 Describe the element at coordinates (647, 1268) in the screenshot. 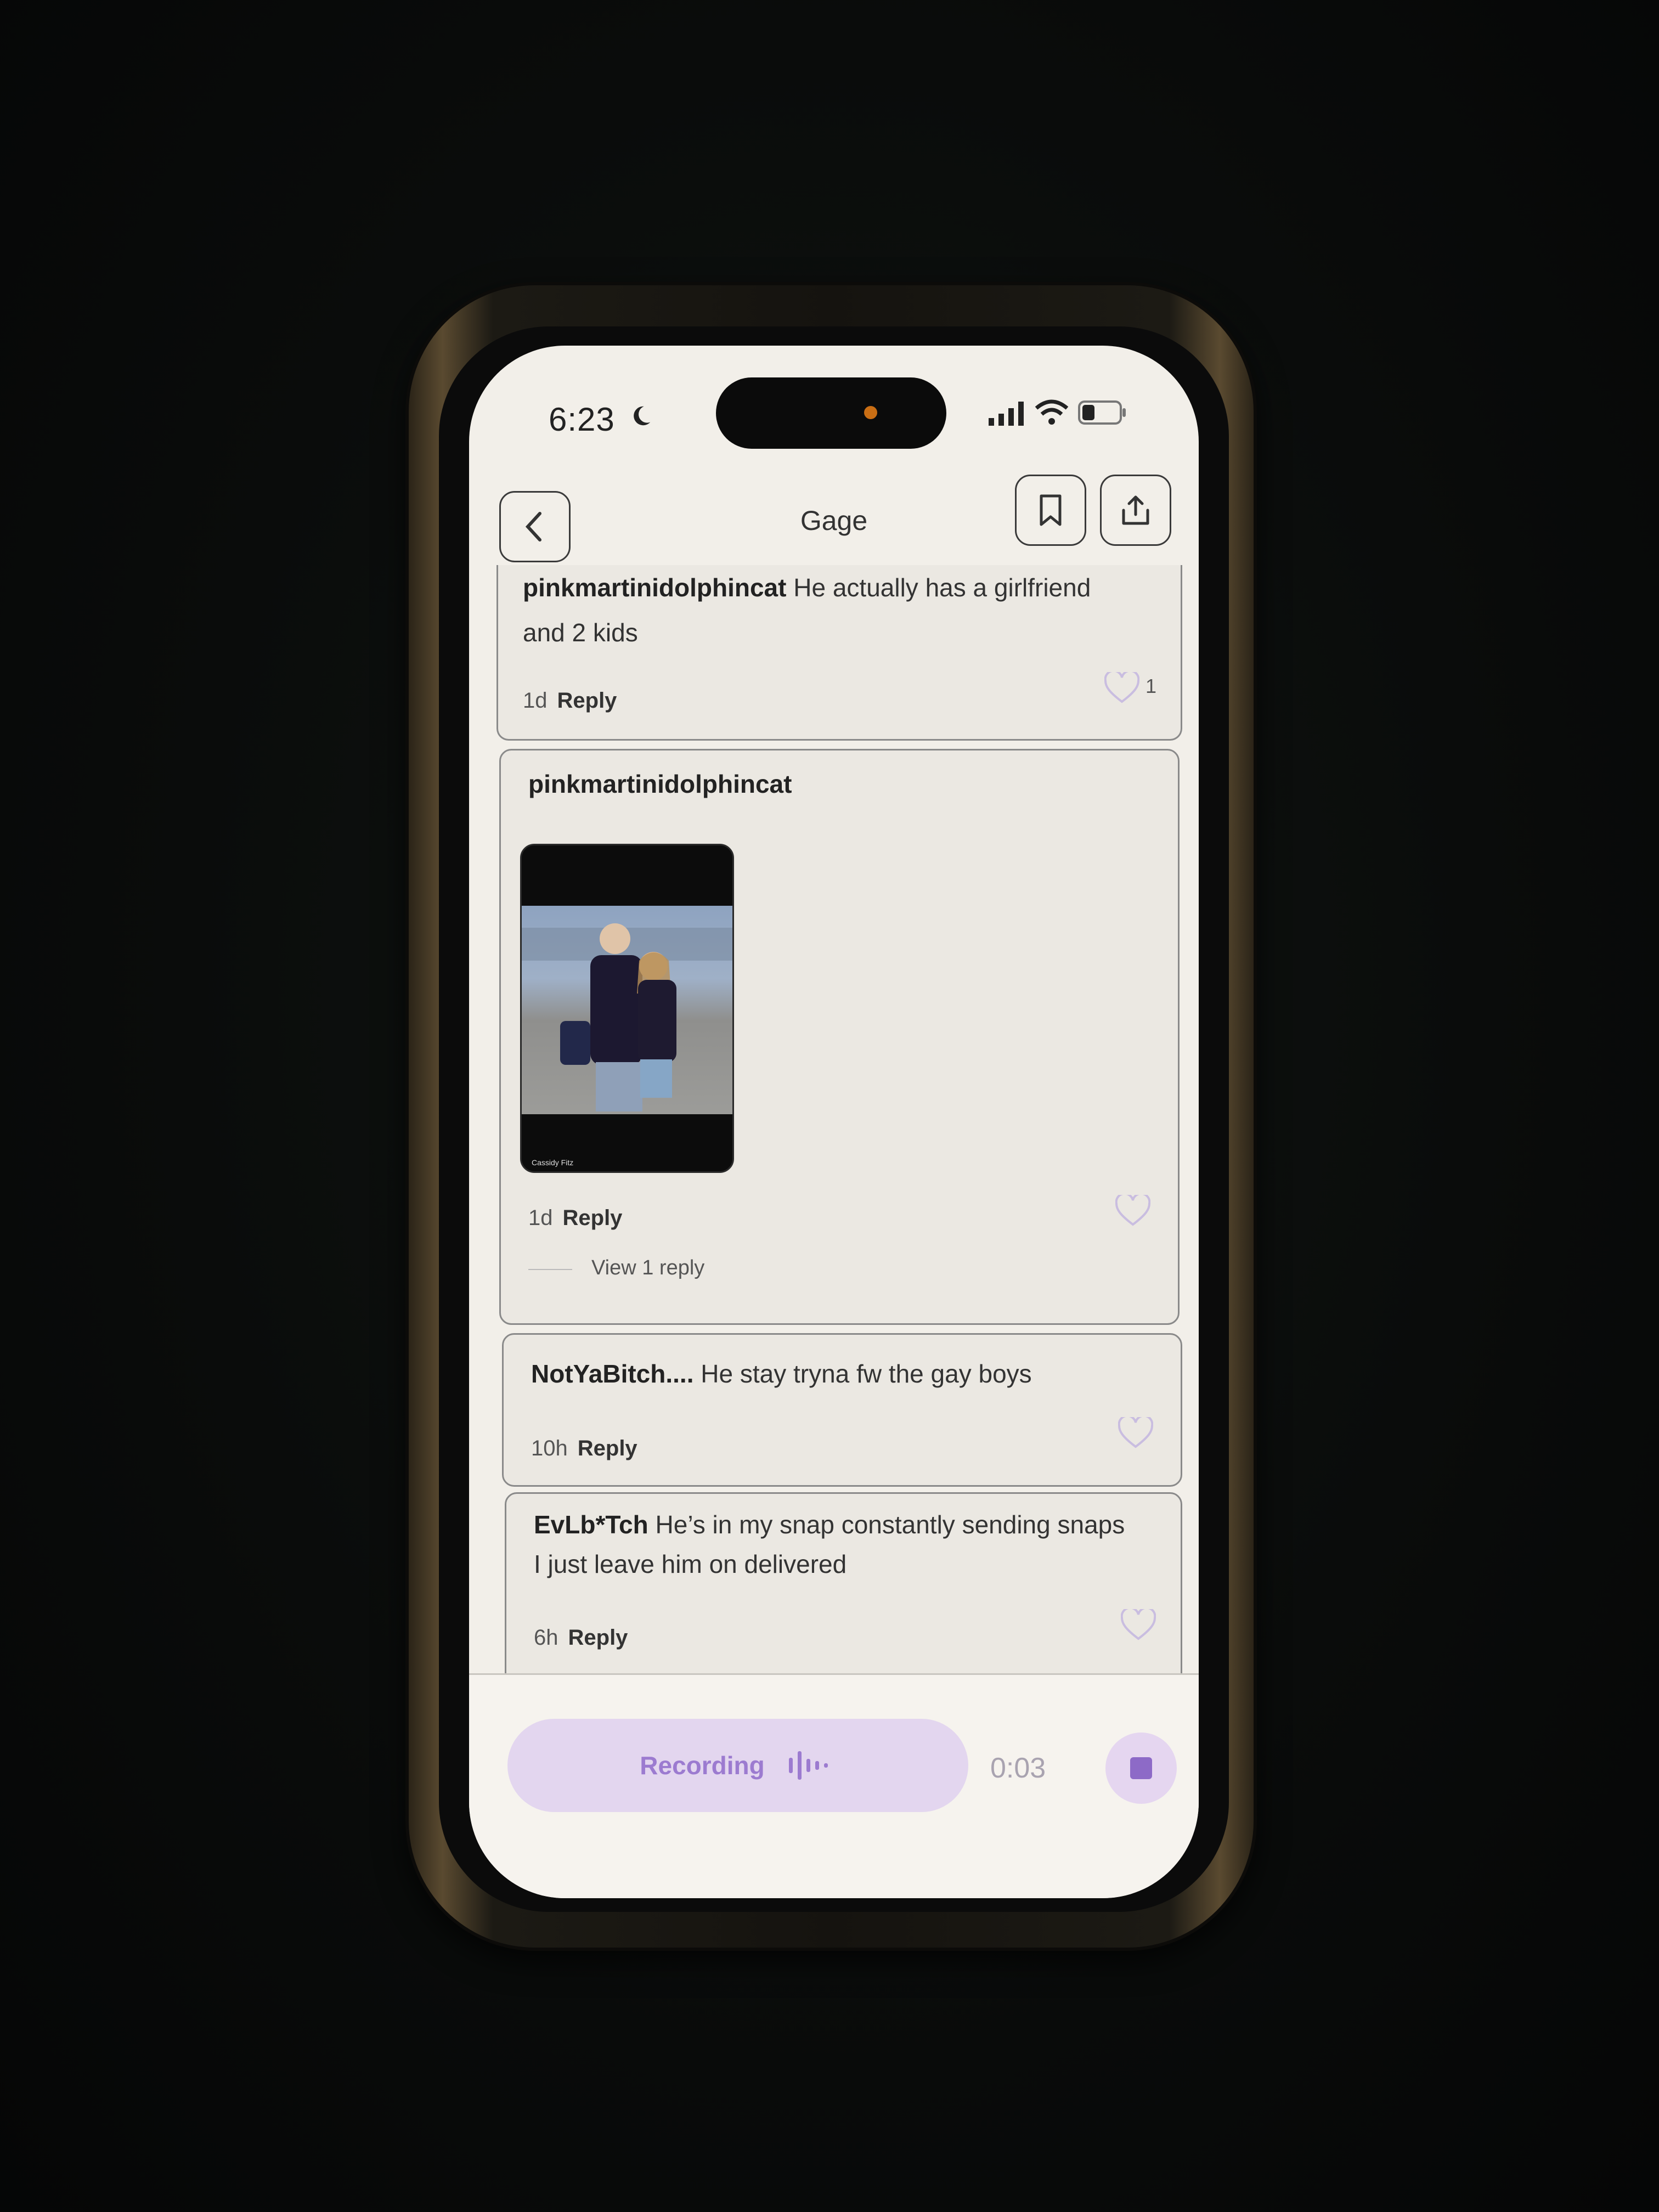

I see `view-replies-link: View 1 reply` at that location.